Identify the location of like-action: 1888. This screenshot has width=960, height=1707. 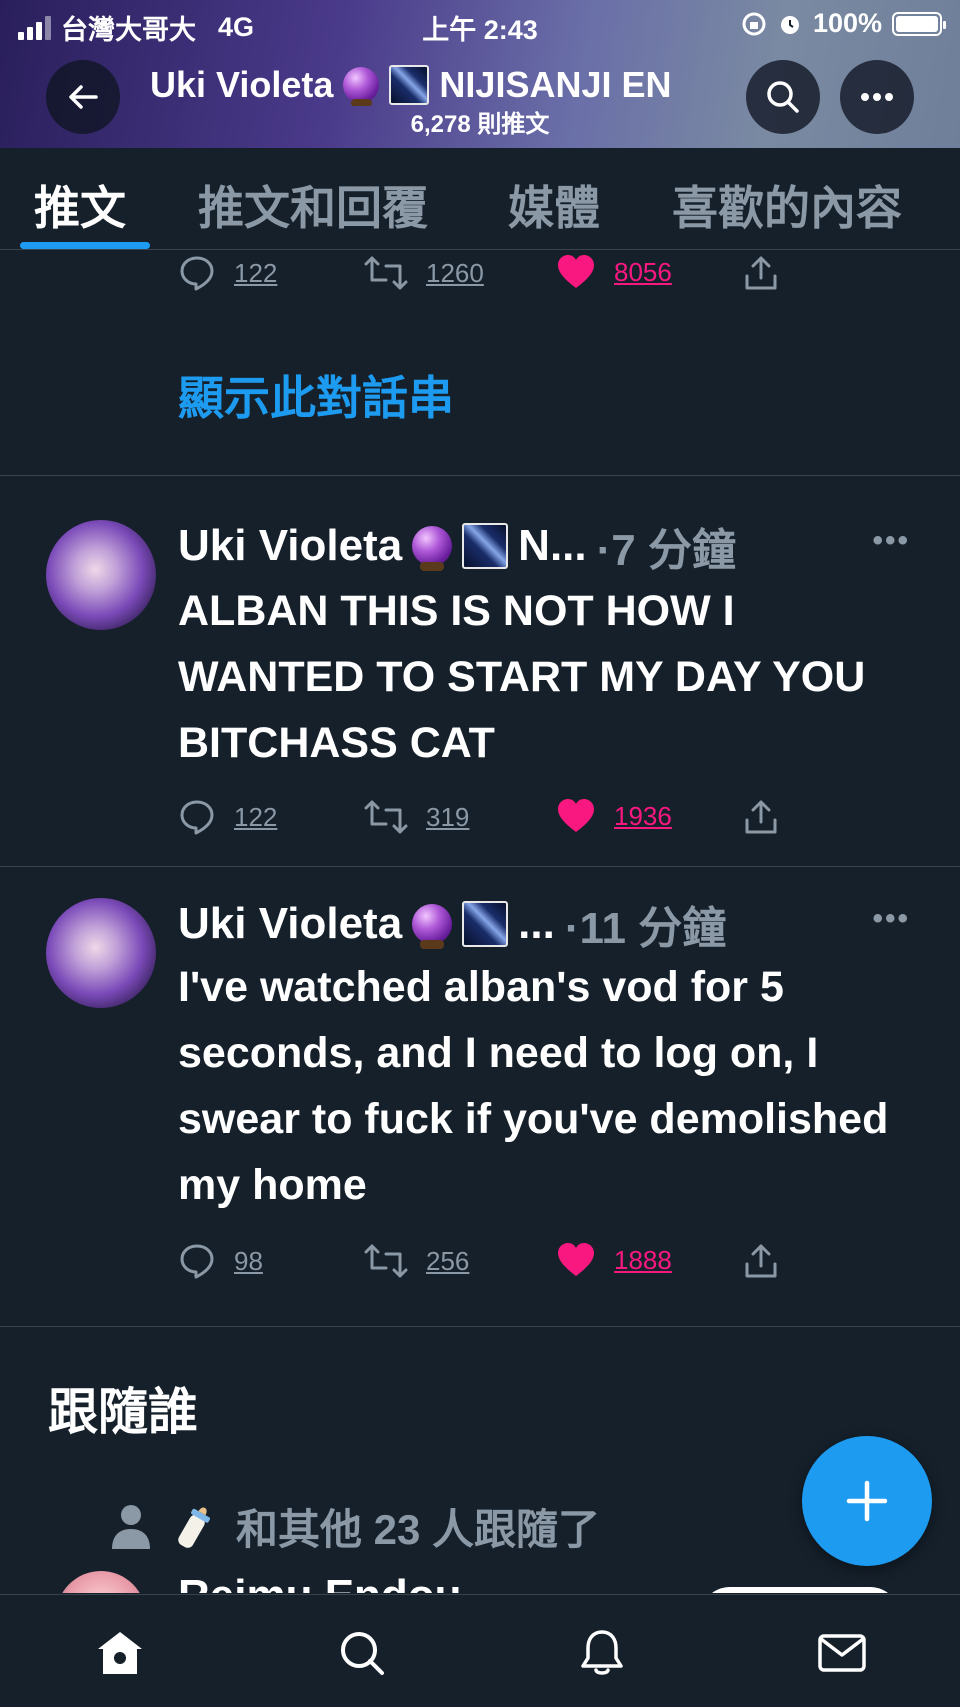
(614, 1260).